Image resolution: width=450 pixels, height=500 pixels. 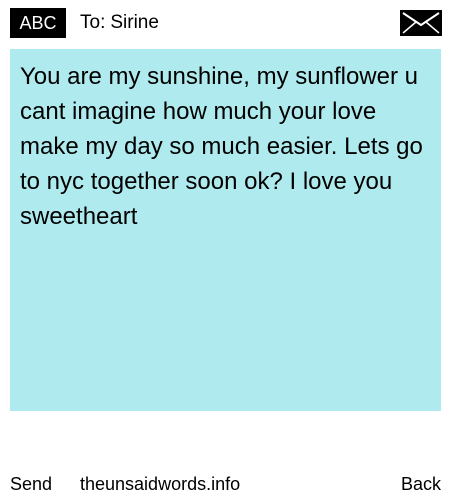 I want to click on envelope-icon, so click(x=421, y=23).